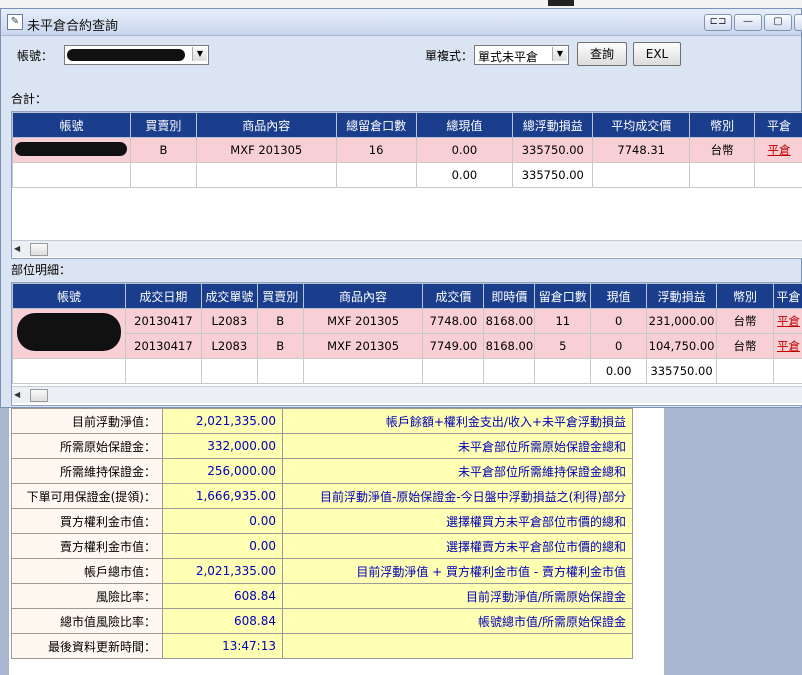  Describe the element at coordinates (401, 22) in the screenshot. I see `title-bar: ✎ 未平倉合約查詢 ⊏⊐ — ▢ ✕` at that location.